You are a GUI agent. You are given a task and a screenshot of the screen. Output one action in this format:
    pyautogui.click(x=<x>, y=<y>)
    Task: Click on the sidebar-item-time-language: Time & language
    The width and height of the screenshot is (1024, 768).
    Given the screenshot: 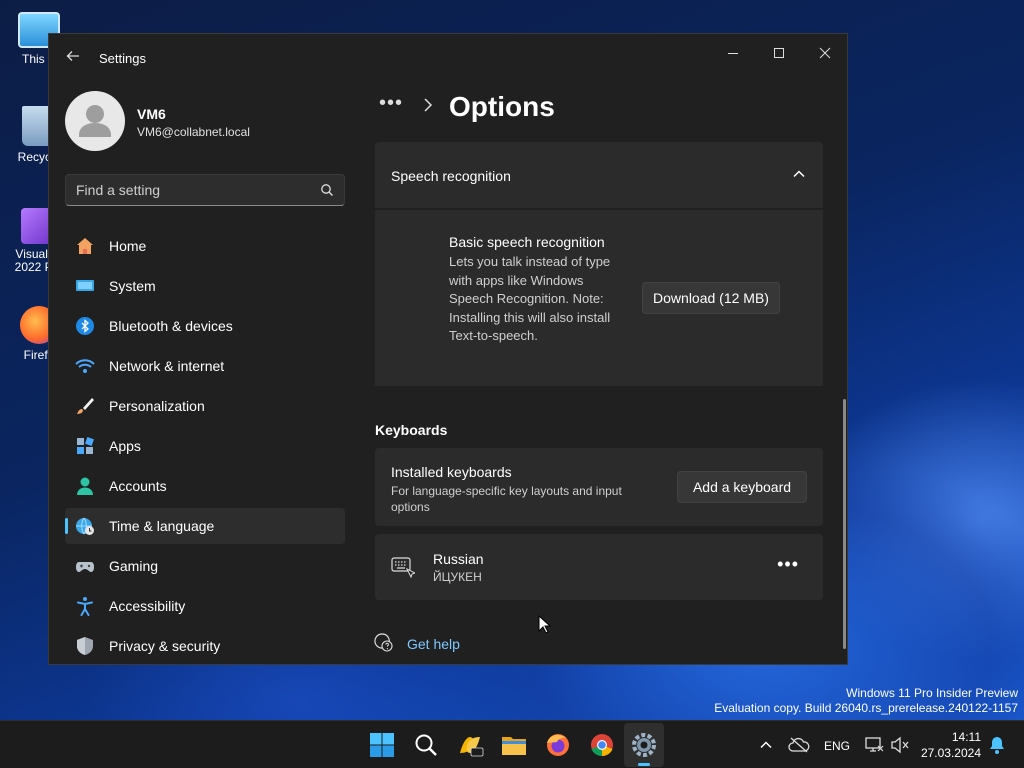 What is the action you would take?
    pyautogui.click(x=205, y=526)
    